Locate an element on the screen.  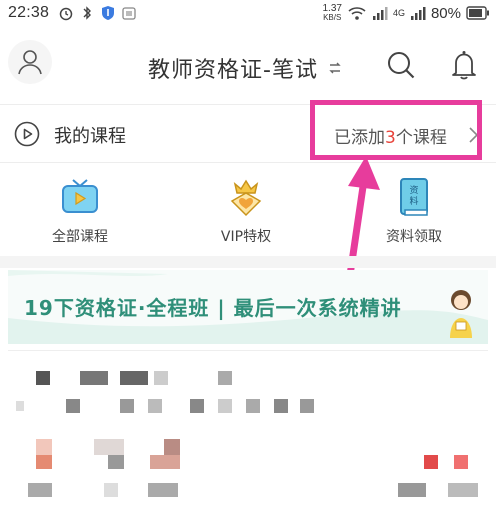
alarm-icon is located at coordinates (66, 14).